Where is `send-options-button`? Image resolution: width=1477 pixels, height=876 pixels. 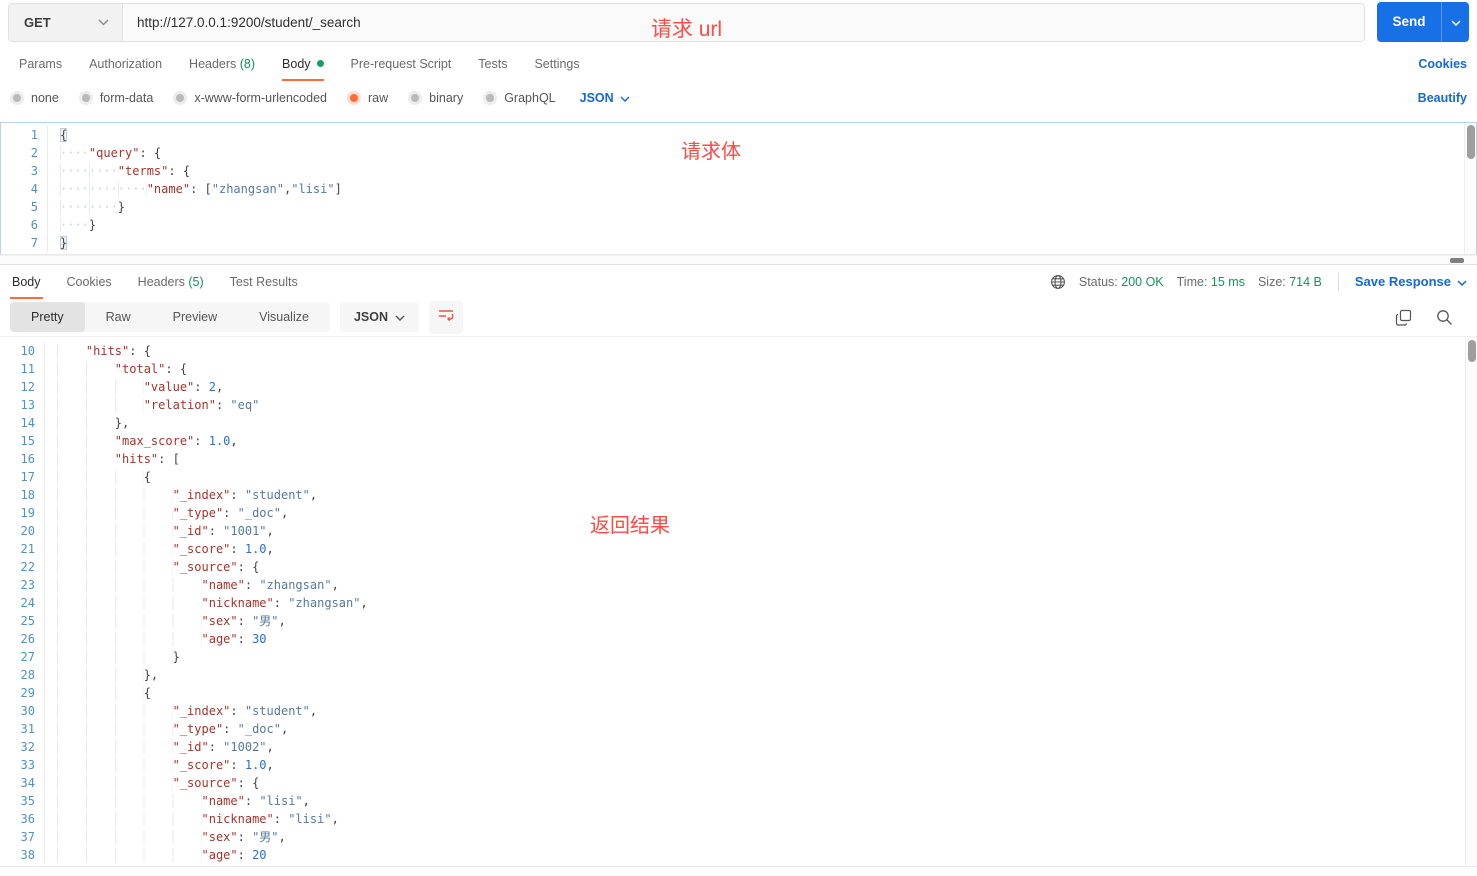
send-options-button is located at coordinates (1455, 22).